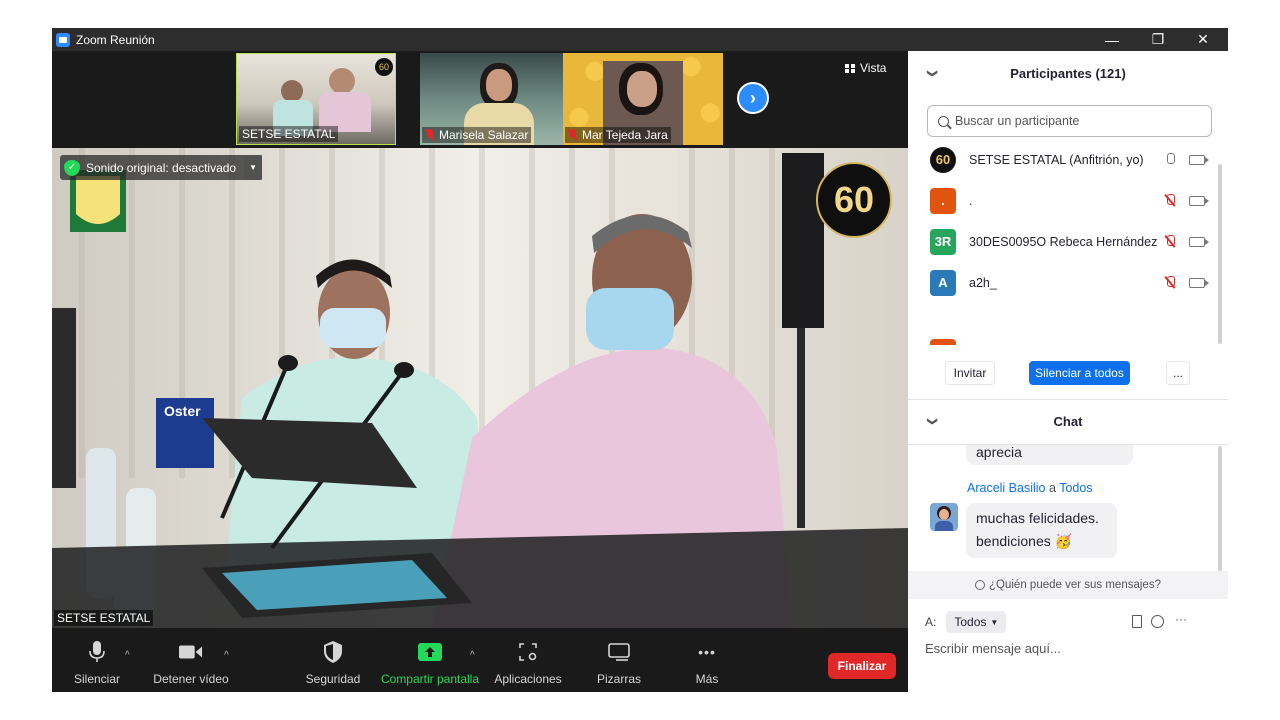 This screenshot has height=720, width=1280. Describe the element at coordinates (477, 135) in the screenshot. I see `thumbnail-name: Marisela Salazar` at that location.